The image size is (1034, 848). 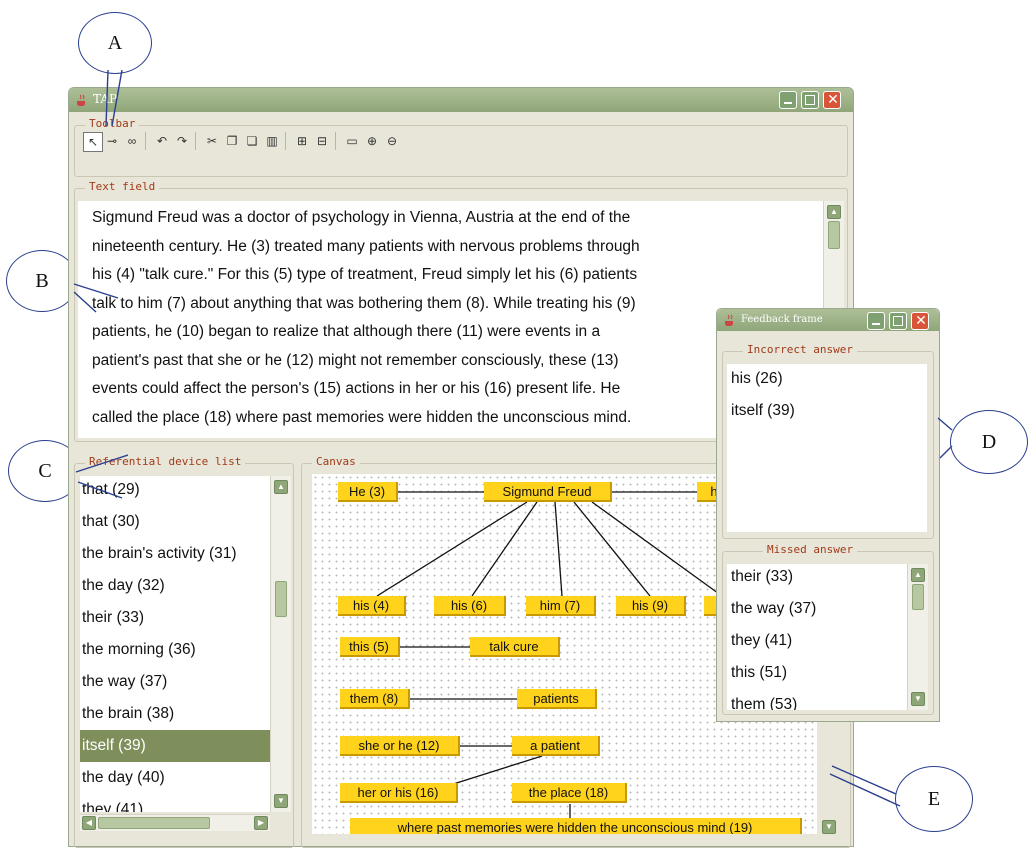 I want to click on missed-answer-label: Missed answer, so click(x=810, y=549).